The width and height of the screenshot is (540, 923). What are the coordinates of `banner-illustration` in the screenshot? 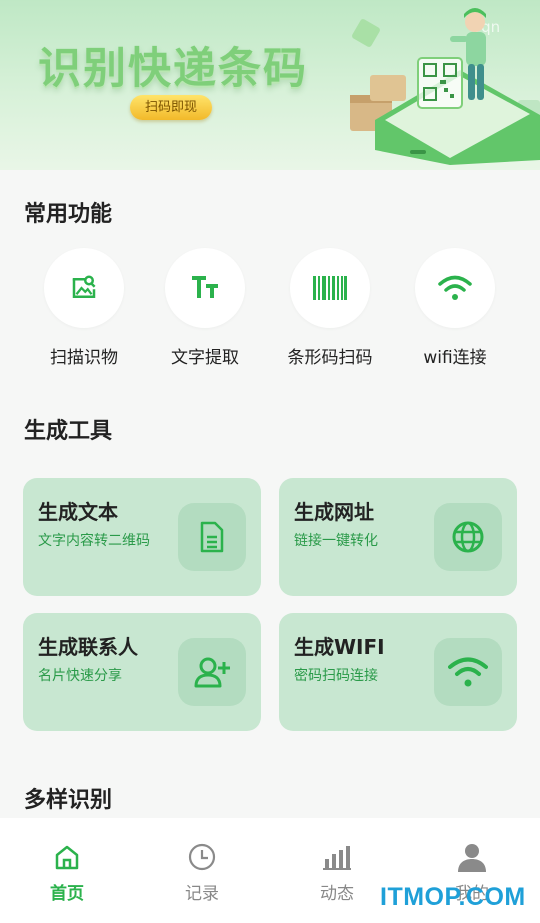 It's located at (445, 86).